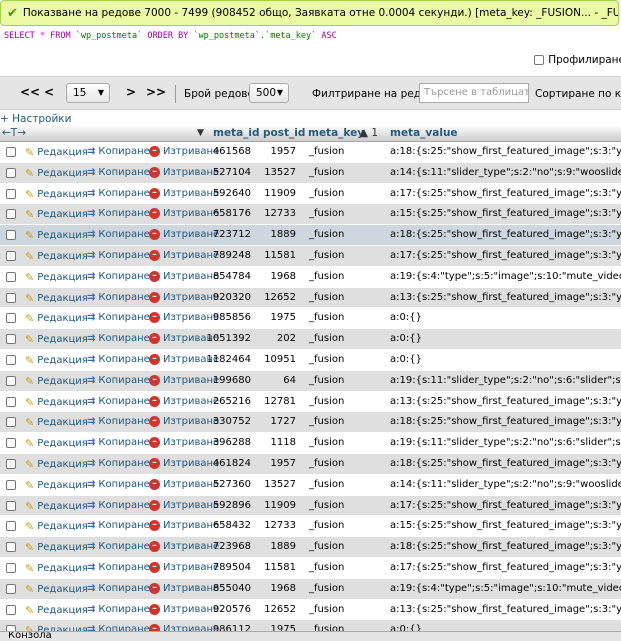 The height and width of the screenshot is (641, 621). What do you see at coordinates (223, 151) in the screenshot?
I see `cell-meta-id: 461568` at bounding box center [223, 151].